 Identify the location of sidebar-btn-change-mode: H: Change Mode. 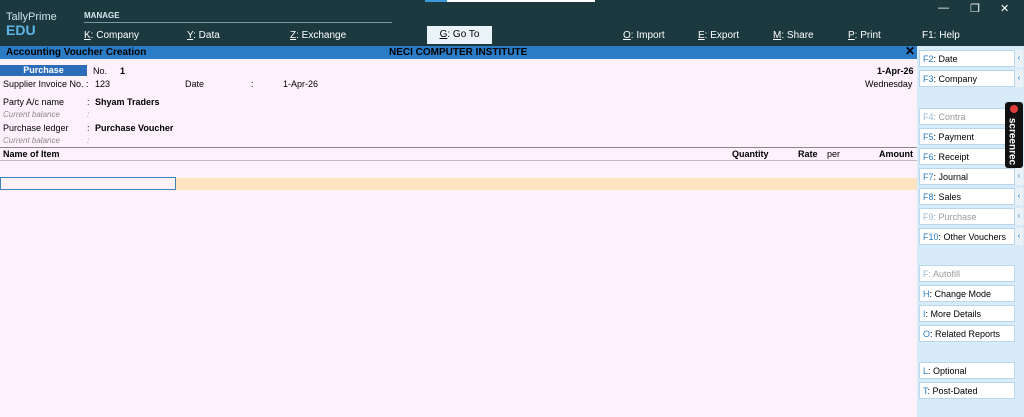
(967, 293).